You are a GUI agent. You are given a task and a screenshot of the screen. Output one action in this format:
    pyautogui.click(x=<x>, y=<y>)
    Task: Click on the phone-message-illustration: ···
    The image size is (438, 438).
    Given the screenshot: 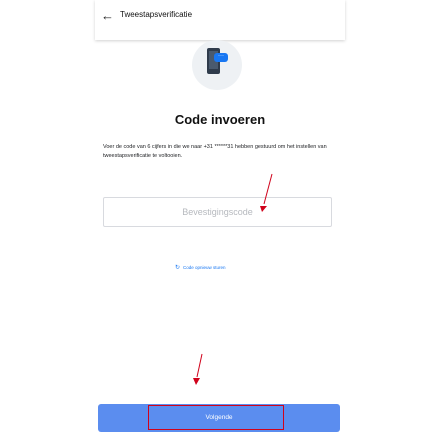 What is the action you would take?
    pyautogui.click(x=217, y=65)
    